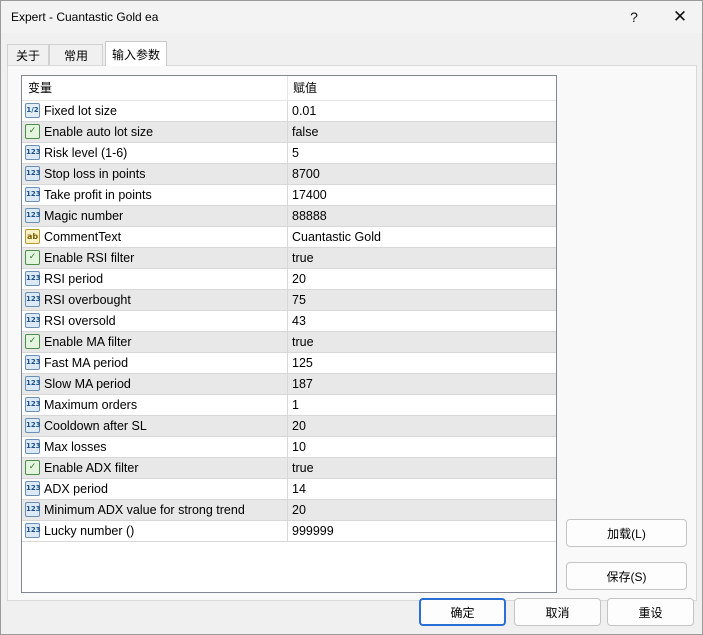 Image resolution: width=703 pixels, height=635 pixels. Describe the element at coordinates (166, 384) in the screenshot. I see `parameter-name: Slow MA period` at that location.